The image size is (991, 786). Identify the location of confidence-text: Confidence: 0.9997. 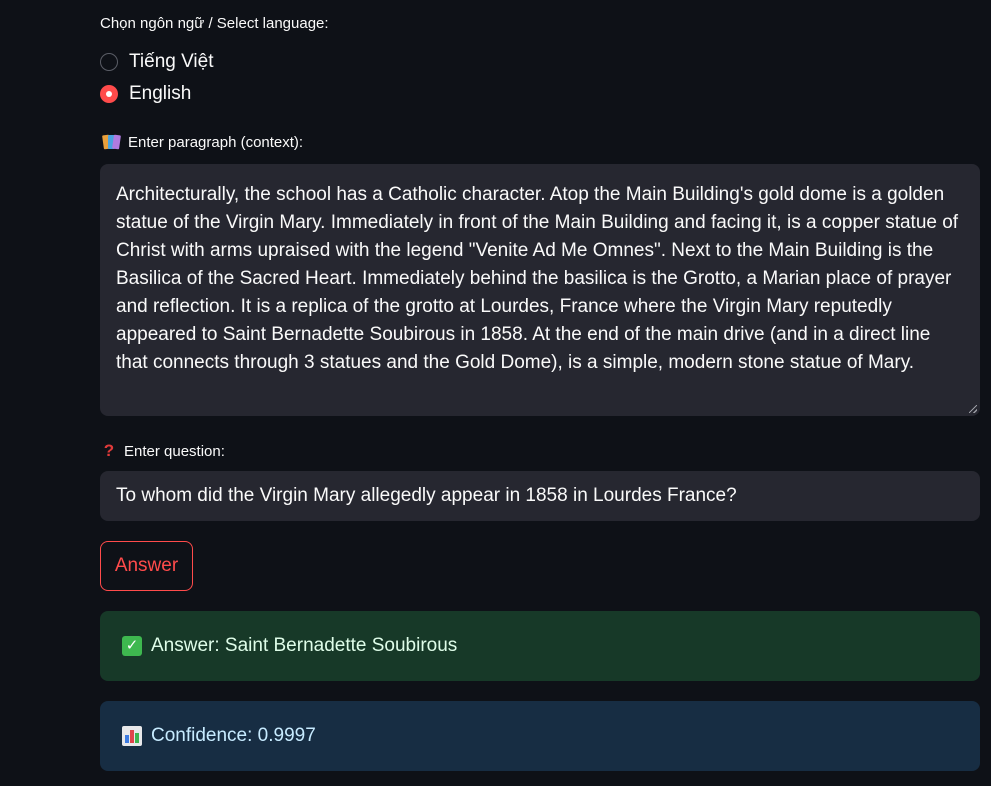
(233, 735).